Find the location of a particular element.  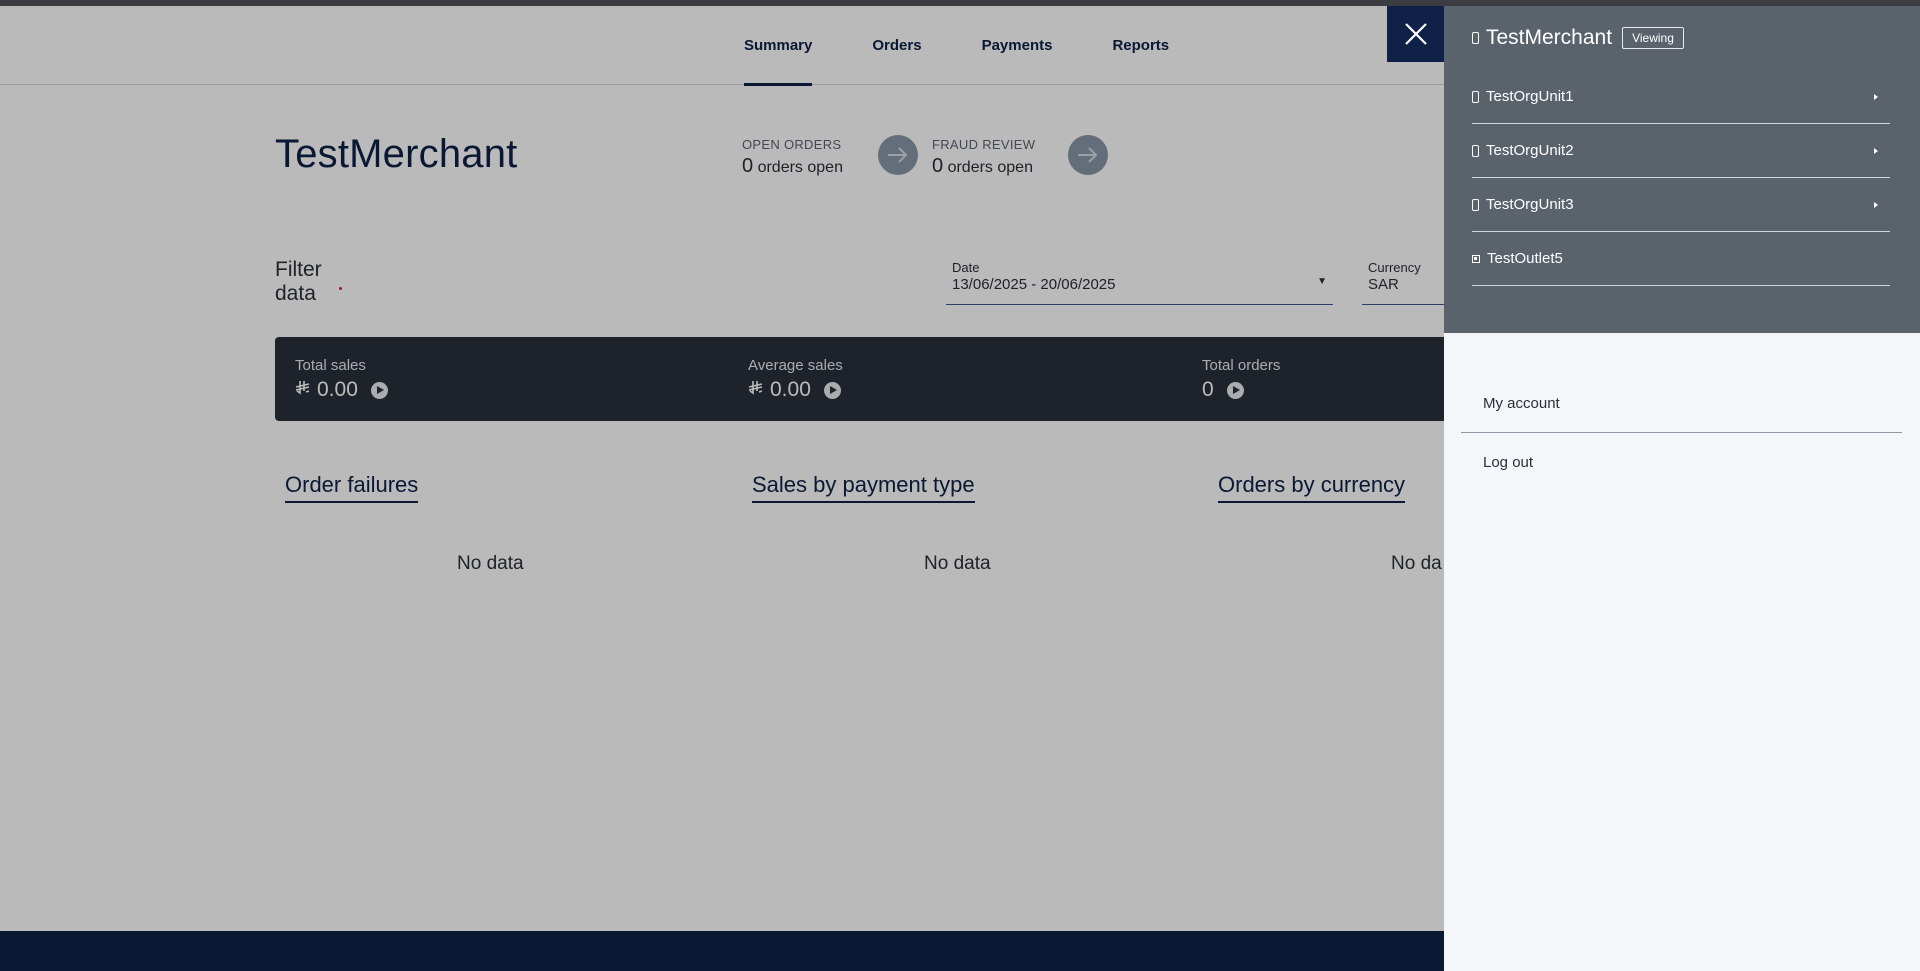

close-icon is located at coordinates (1415, 34).